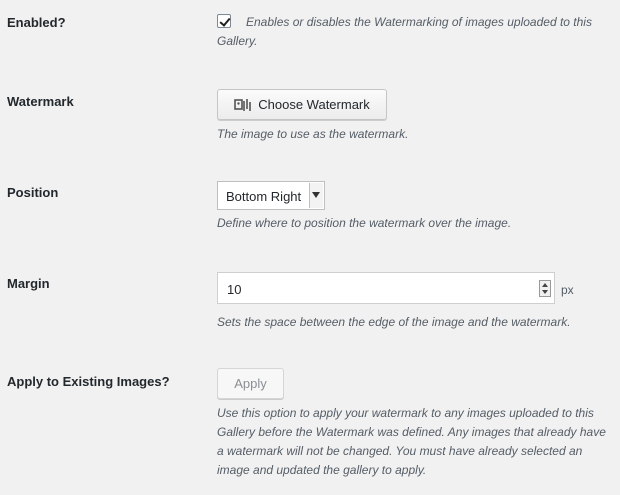  Describe the element at coordinates (243, 105) in the screenshot. I see `media-icon` at that location.